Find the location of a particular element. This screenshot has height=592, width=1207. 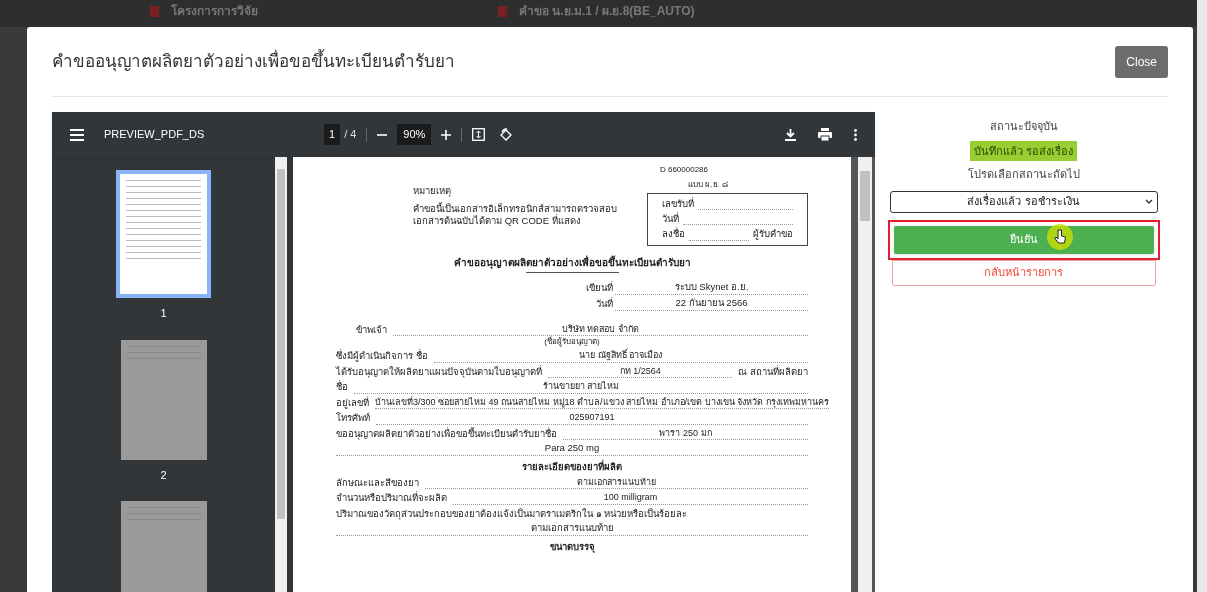

chevron-down-icon is located at coordinates (1148, 201).